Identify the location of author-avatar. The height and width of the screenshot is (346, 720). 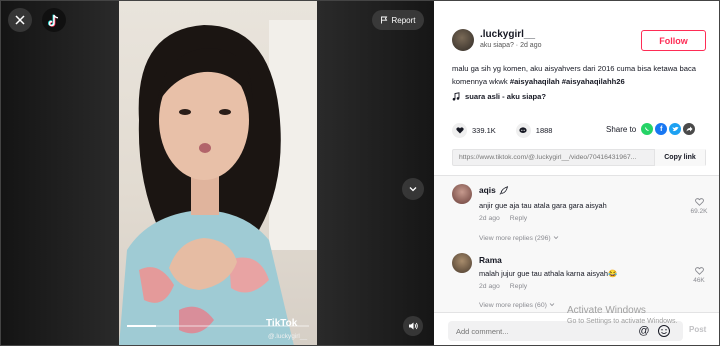
(463, 40).